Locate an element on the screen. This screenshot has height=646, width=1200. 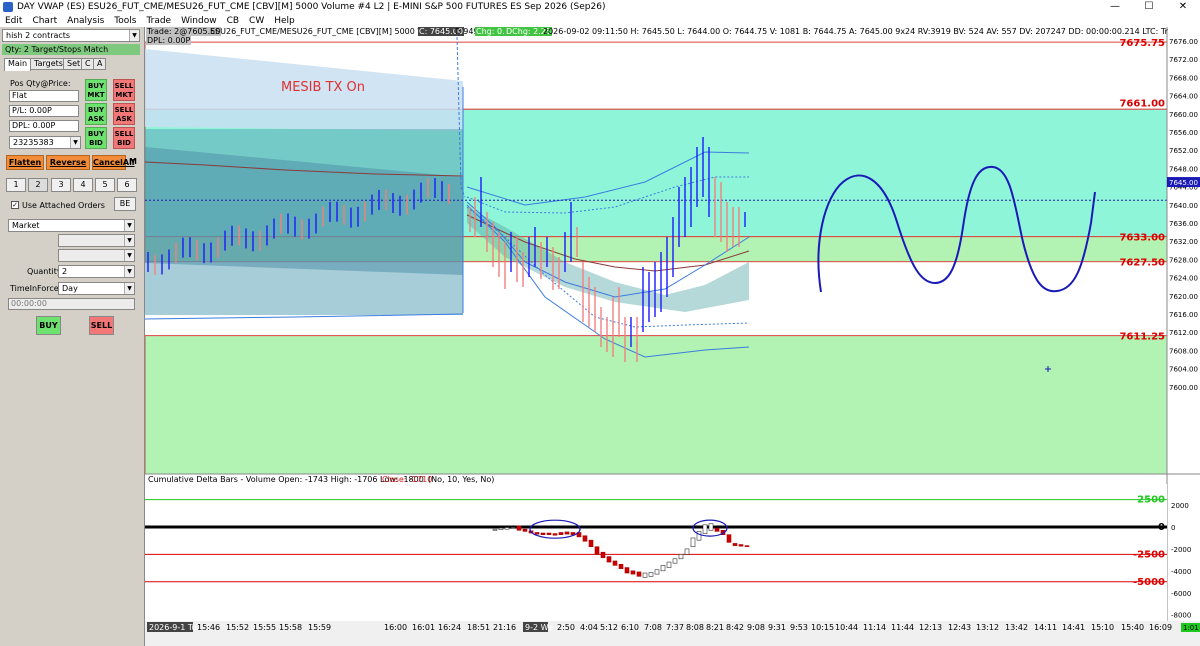
tab-a: A is located at coordinates (100, 64).